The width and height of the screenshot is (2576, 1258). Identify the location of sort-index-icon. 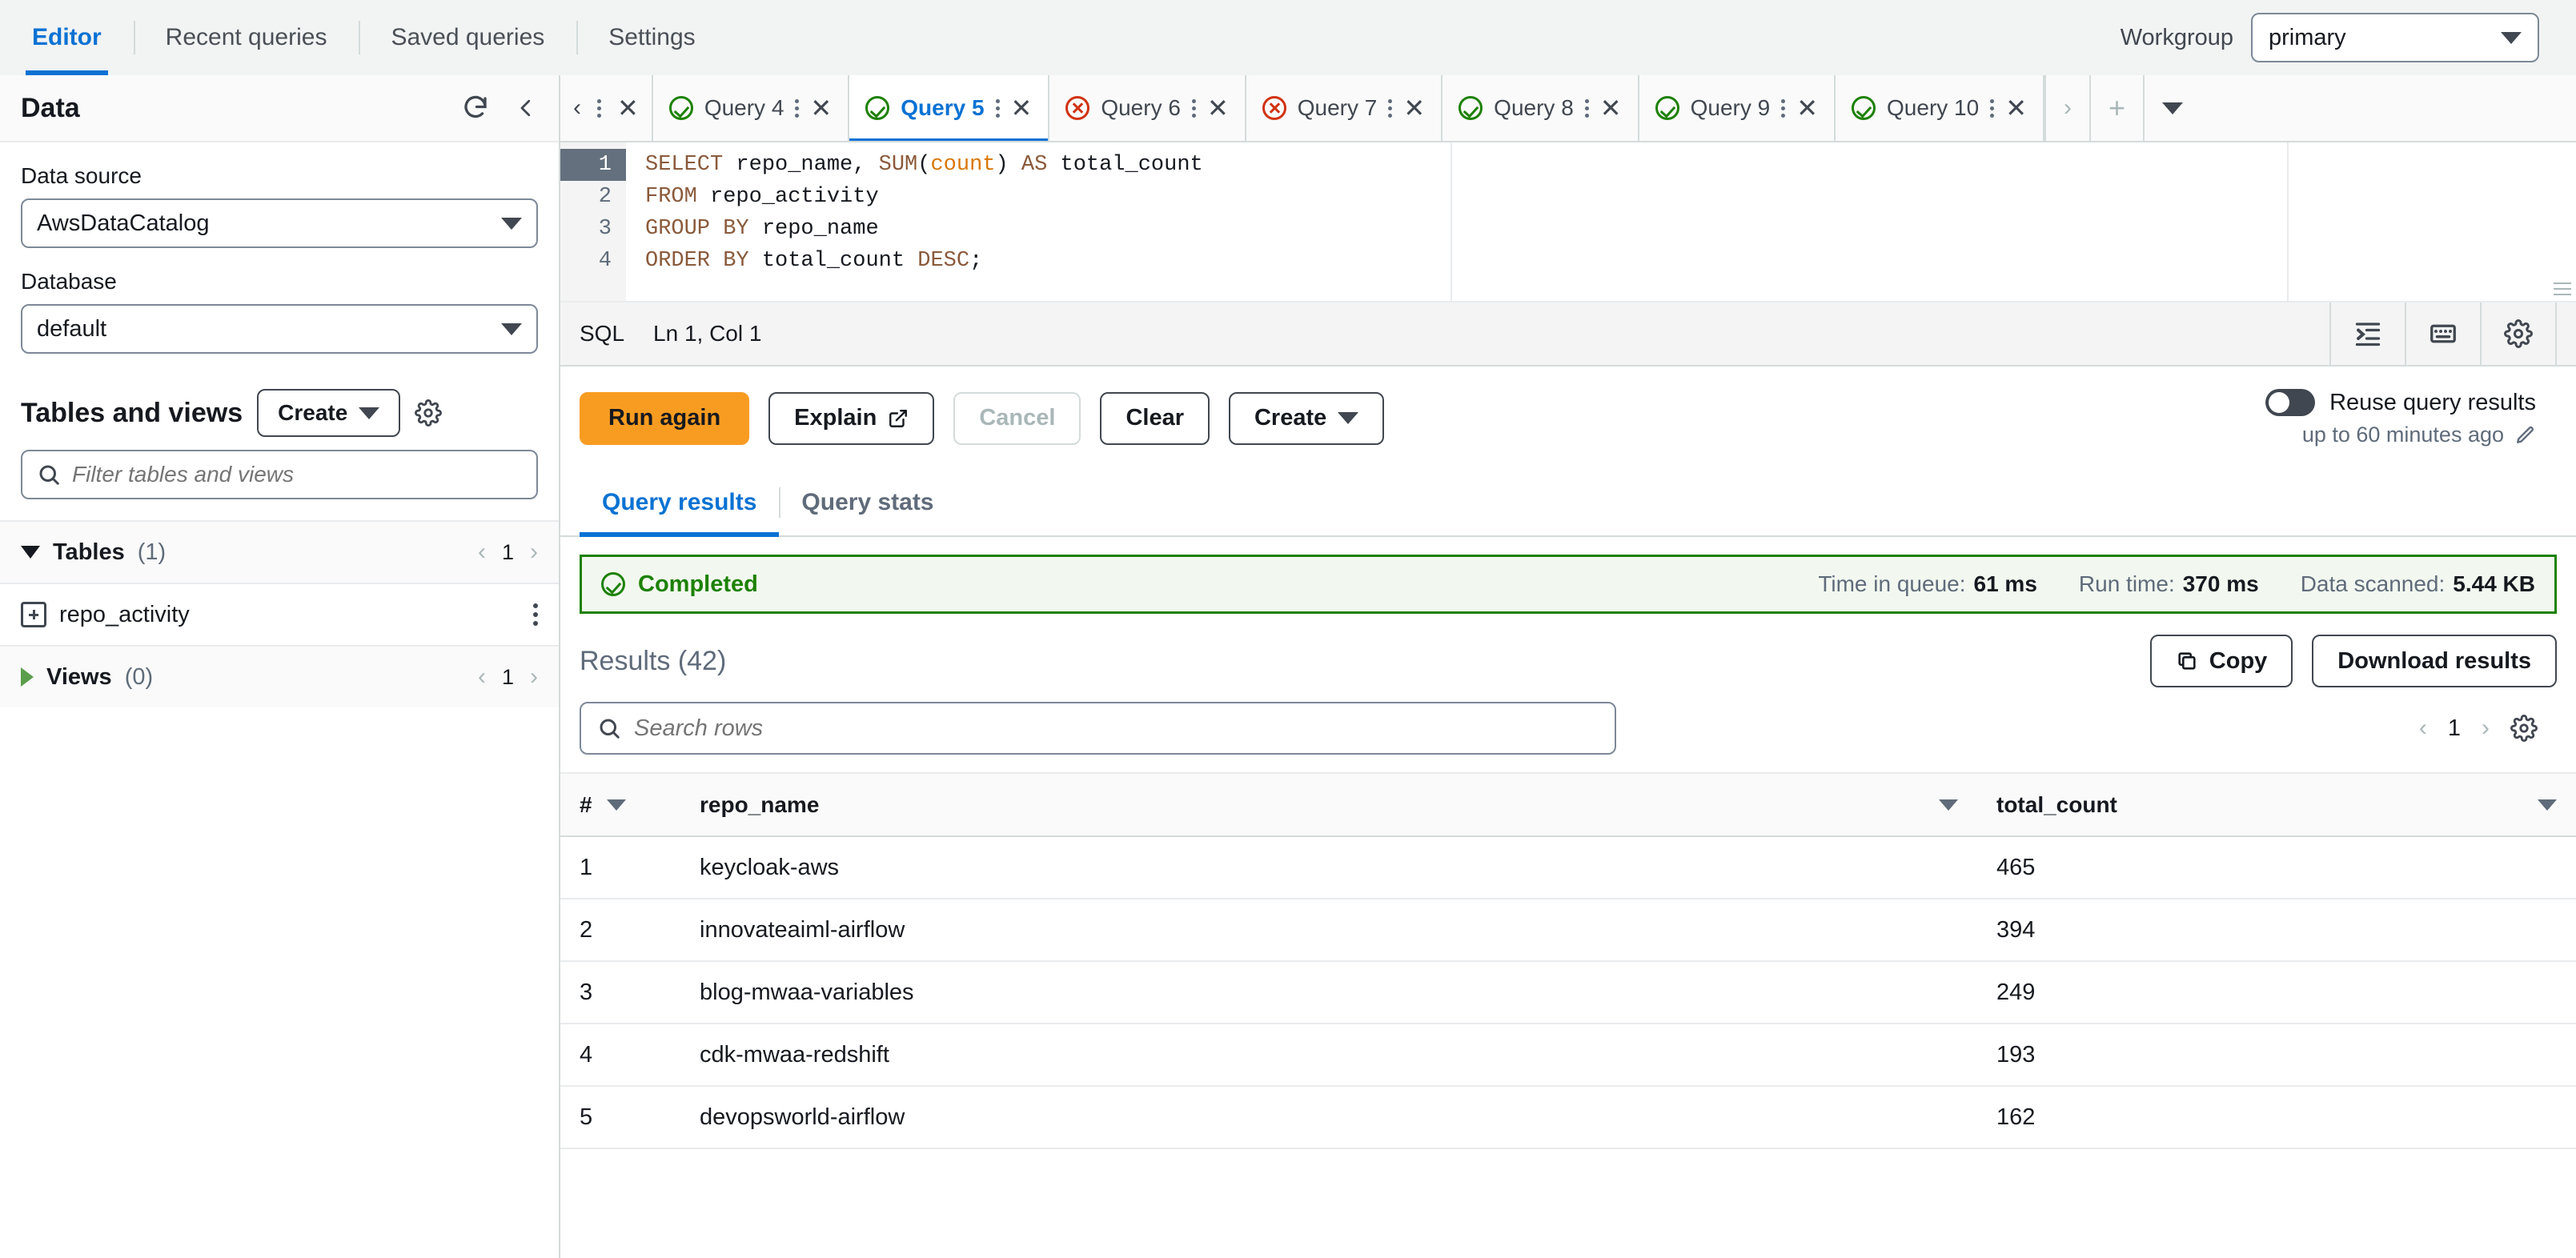
(616, 805).